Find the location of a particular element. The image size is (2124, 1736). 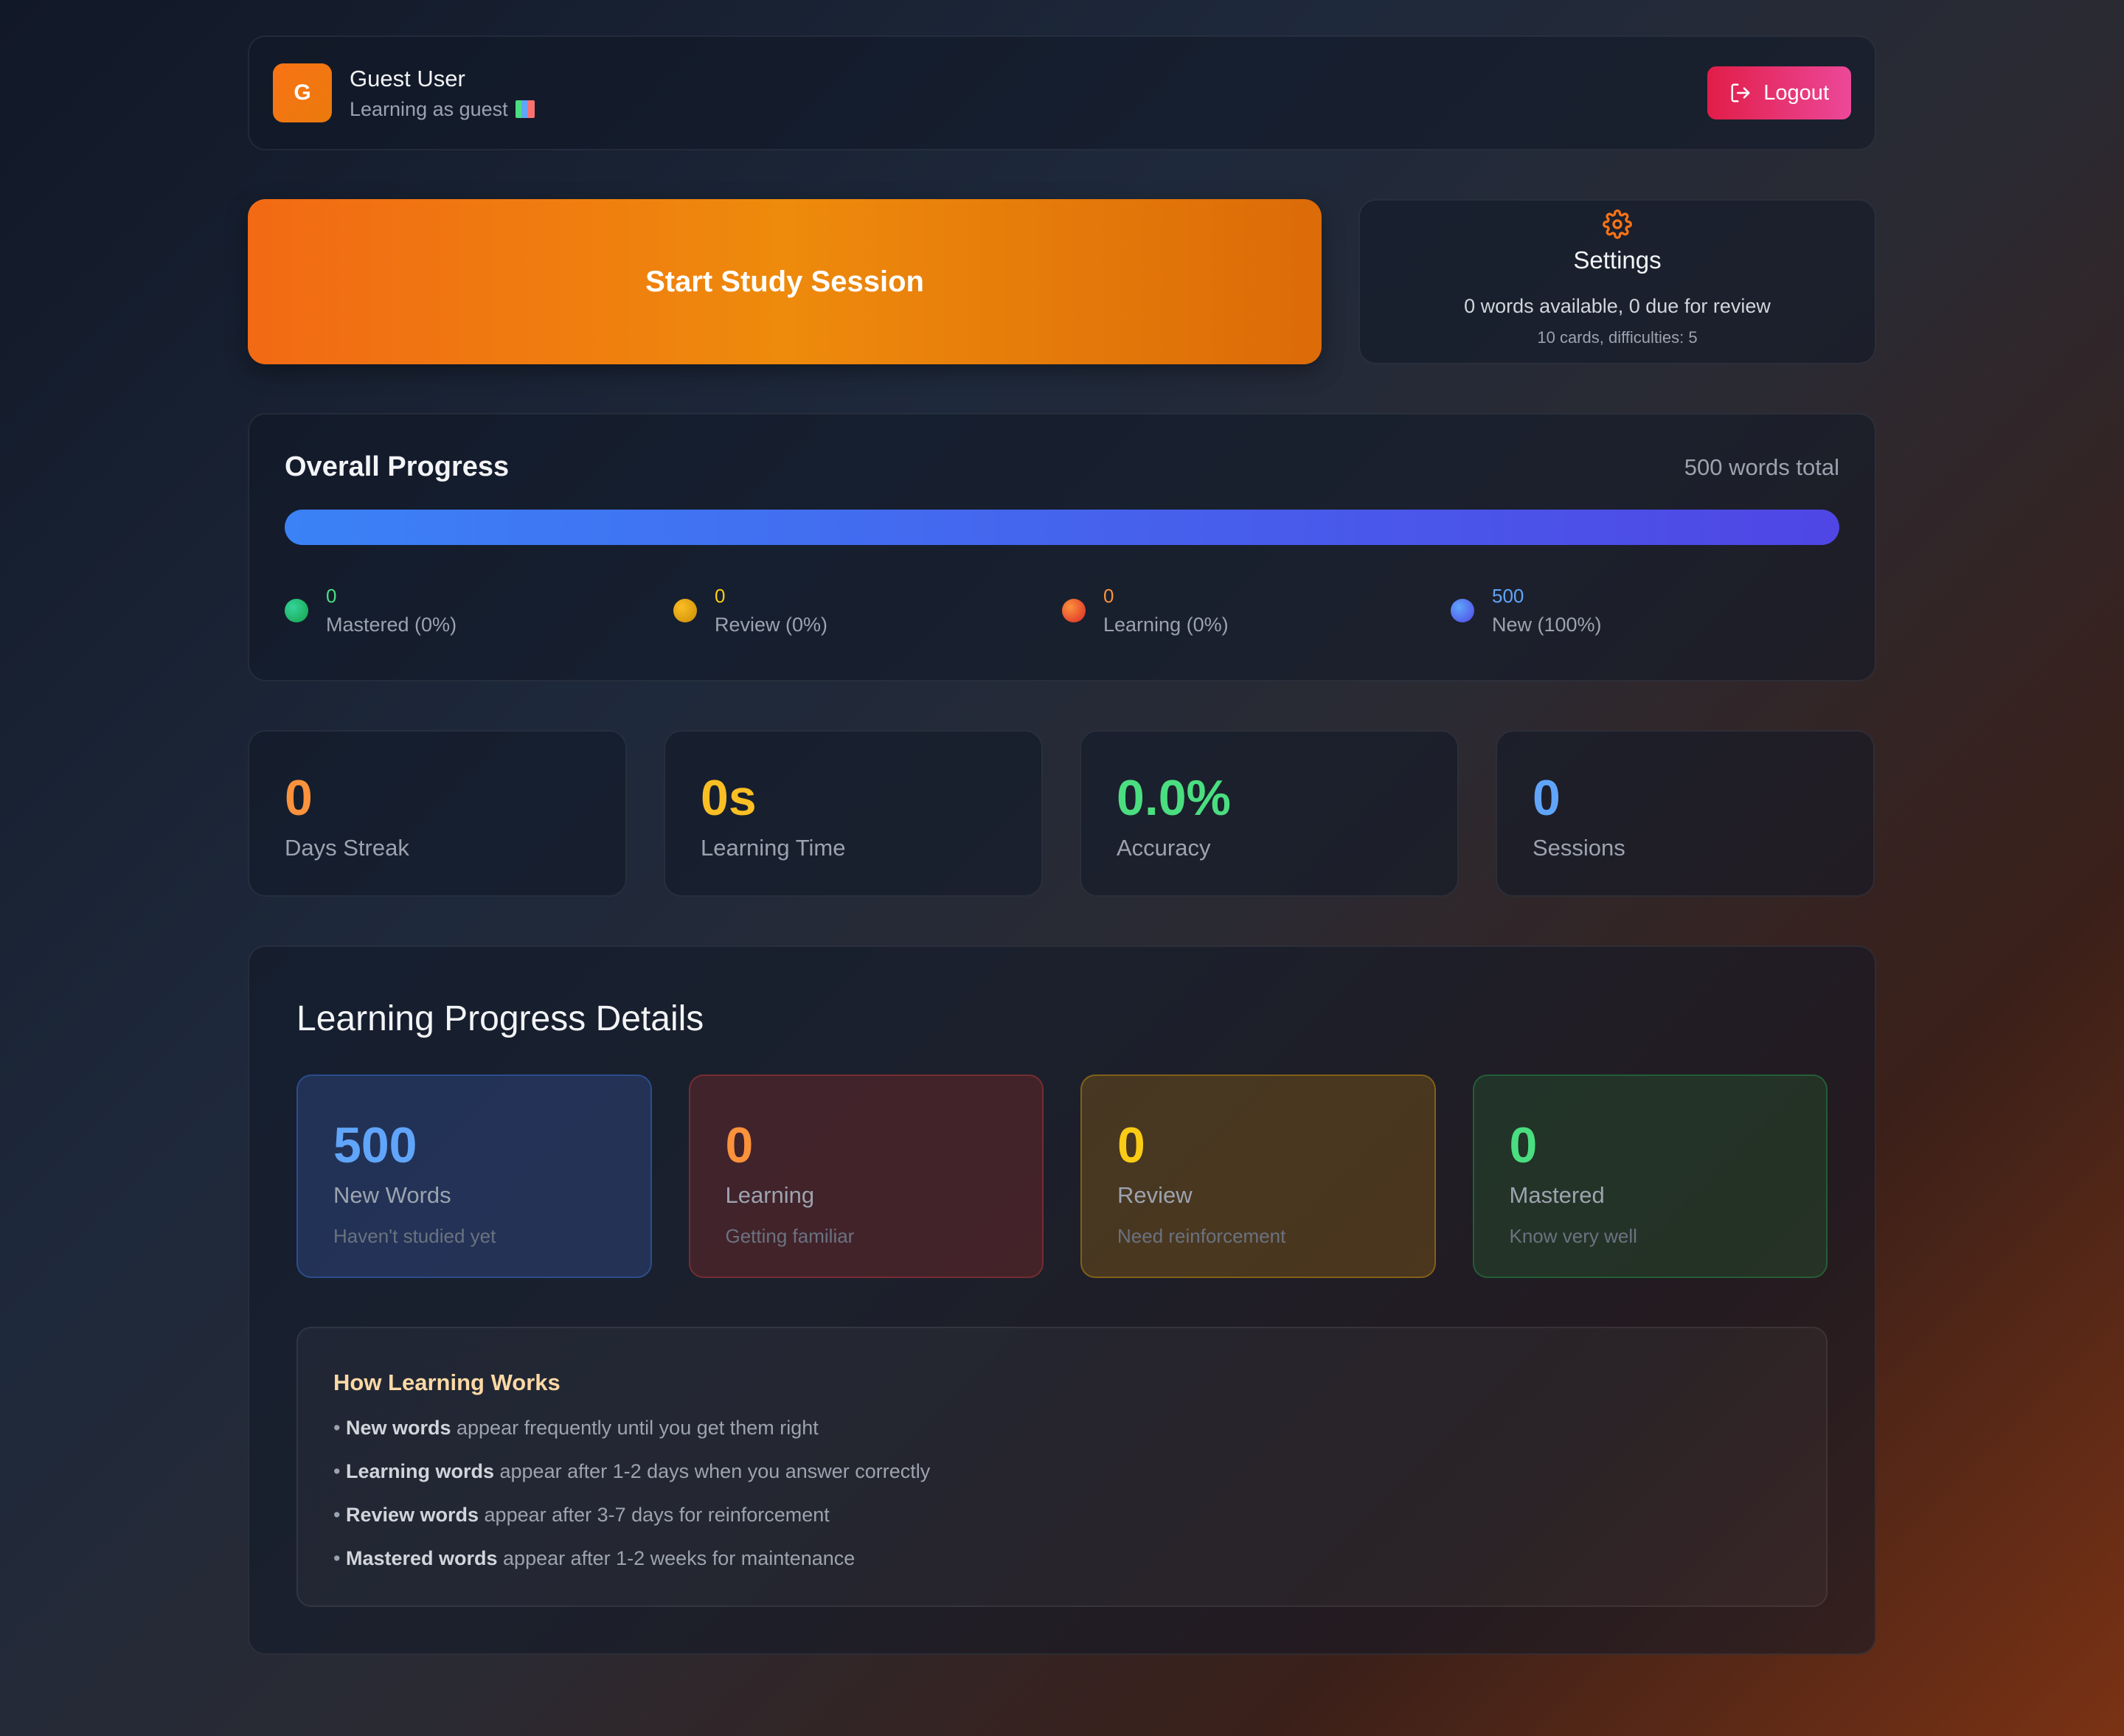

tile-label: Learning is located at coordinates (770, 1195).